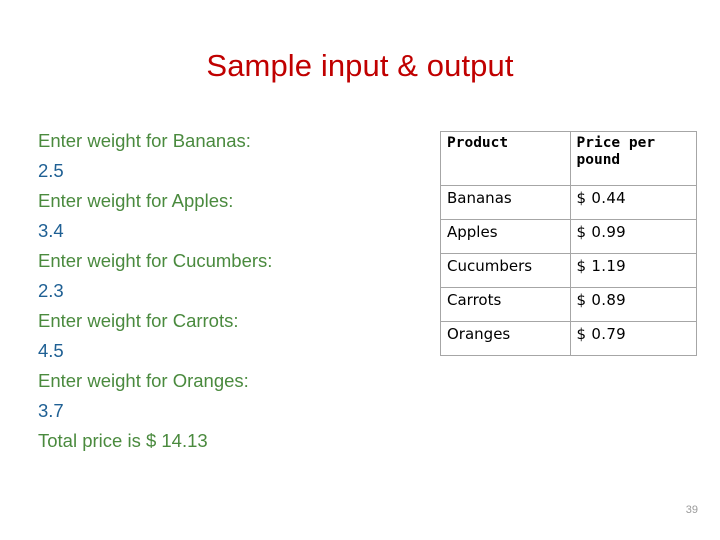 This screenshot has height=540, width=720. I want to click on console-line-prompt-carrots: Enter weight for Carrots:, so click(138, 320).